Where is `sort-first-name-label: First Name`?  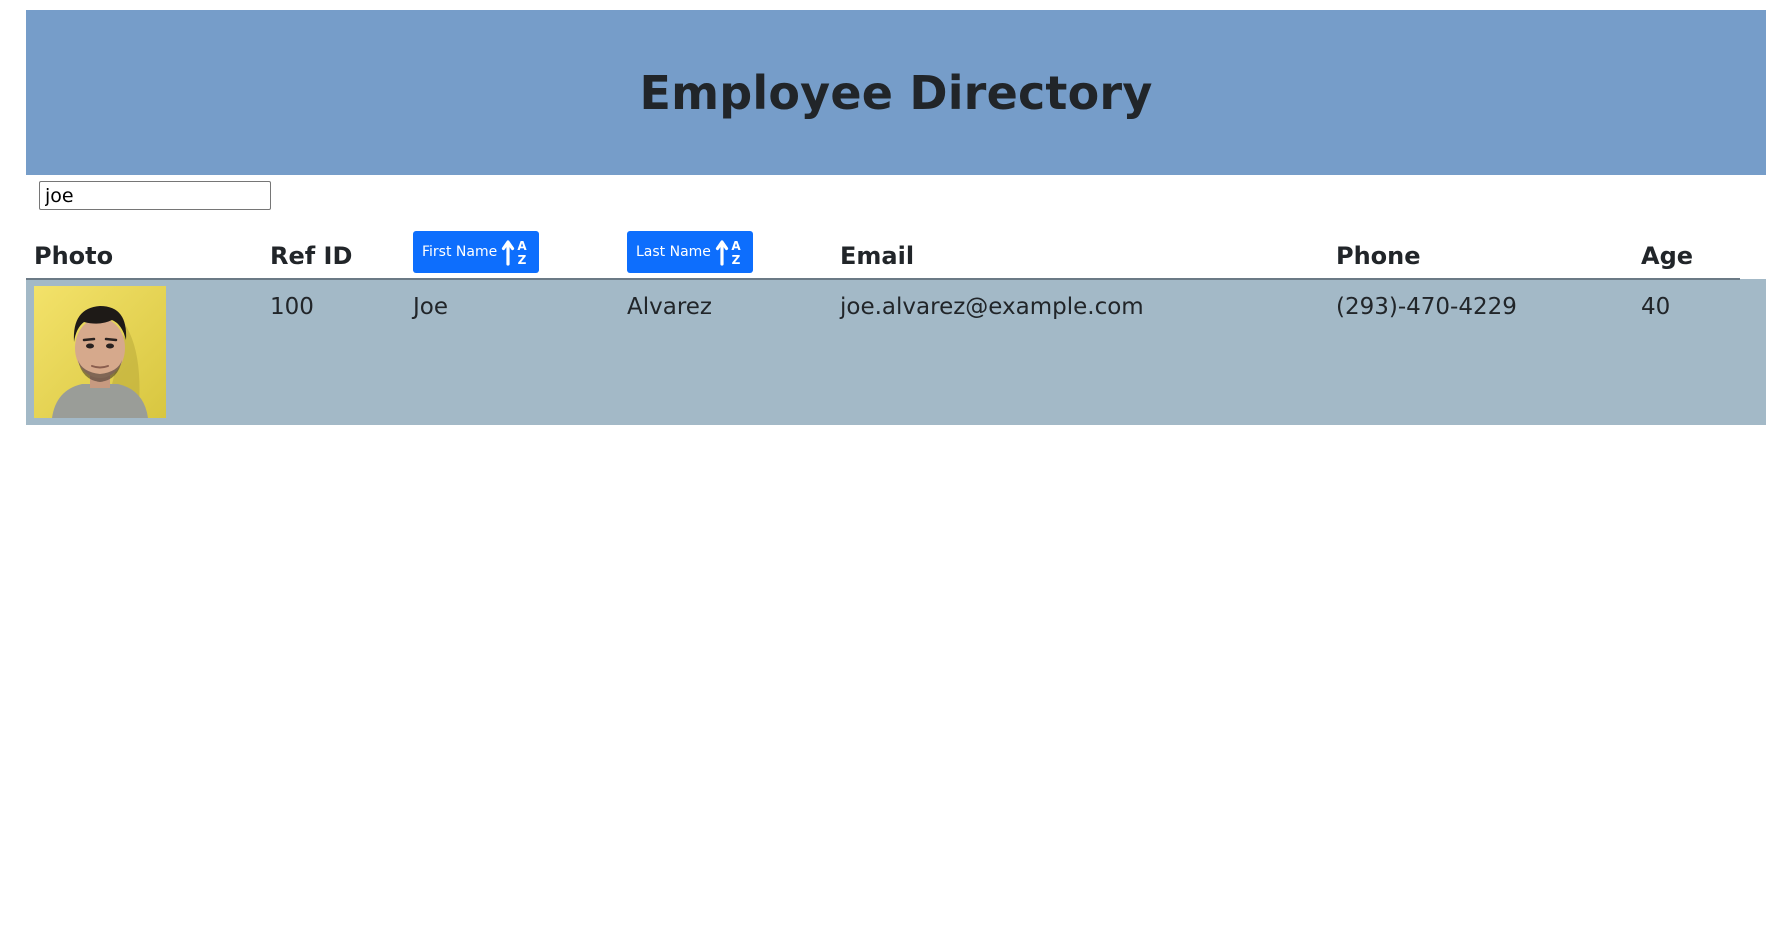
sort-first-name-label: First Name is located at coordinates (460, 252).